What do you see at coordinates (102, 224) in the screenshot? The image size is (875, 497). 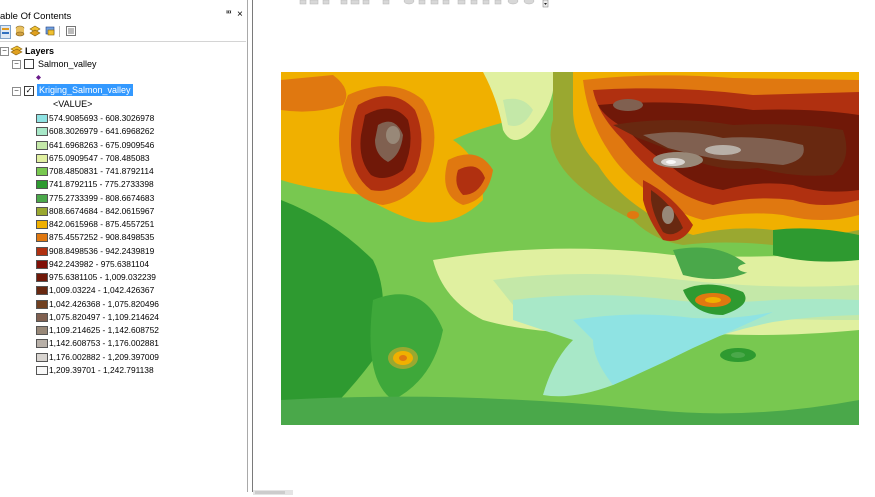 I see `legend-label: 842.0615968 - 875.4557251` at bounding box center [102, 224].